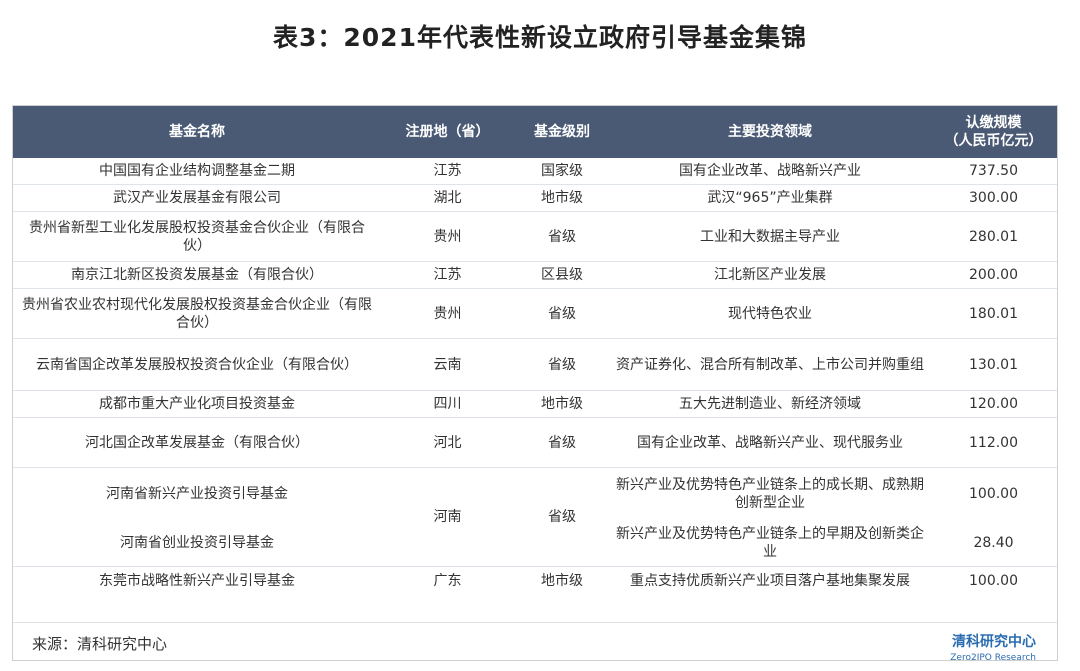  Describe the element at coordinates (993, 543) in the screenshot. I see `cell-scale: 28.40` at that location.